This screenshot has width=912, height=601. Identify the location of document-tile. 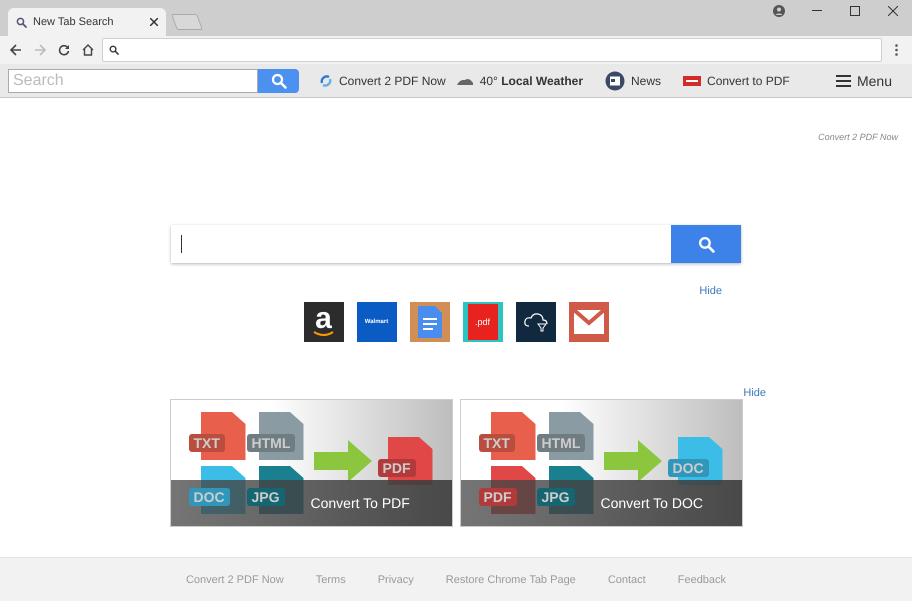
(430, 322).